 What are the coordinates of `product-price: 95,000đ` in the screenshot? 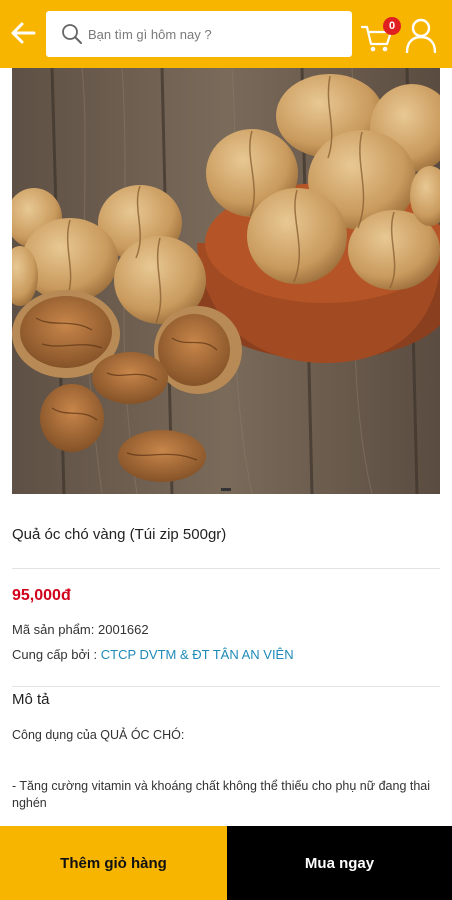 It's located at (41, 595).